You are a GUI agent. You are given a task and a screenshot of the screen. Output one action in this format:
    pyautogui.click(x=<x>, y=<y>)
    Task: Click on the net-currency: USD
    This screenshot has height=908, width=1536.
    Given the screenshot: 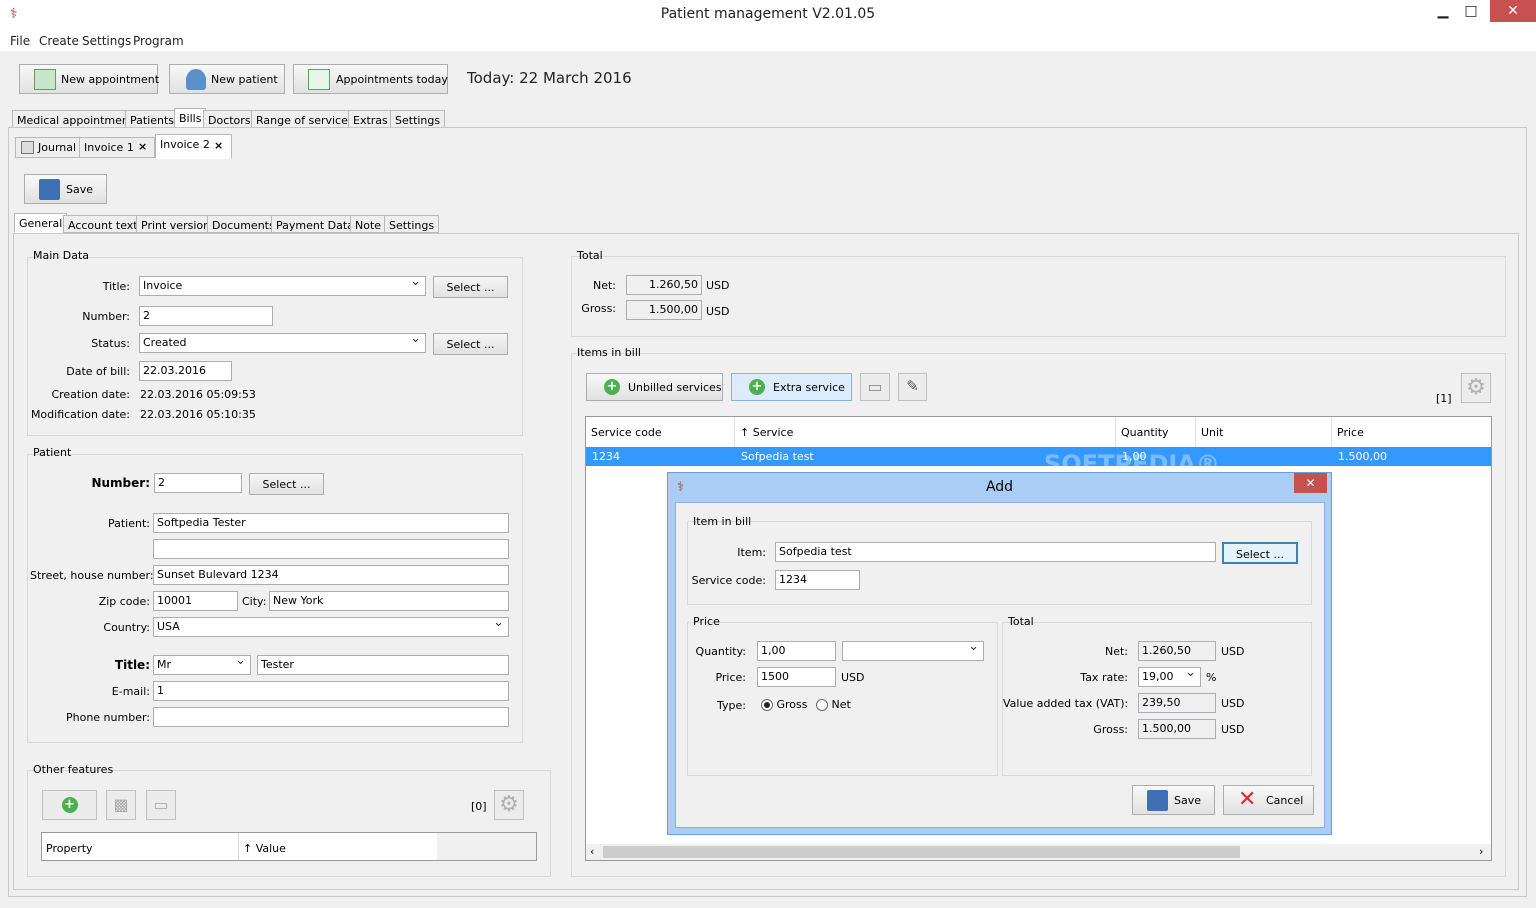 What is the action you would take?
    pyautogui.click(x=718, y=285)
    